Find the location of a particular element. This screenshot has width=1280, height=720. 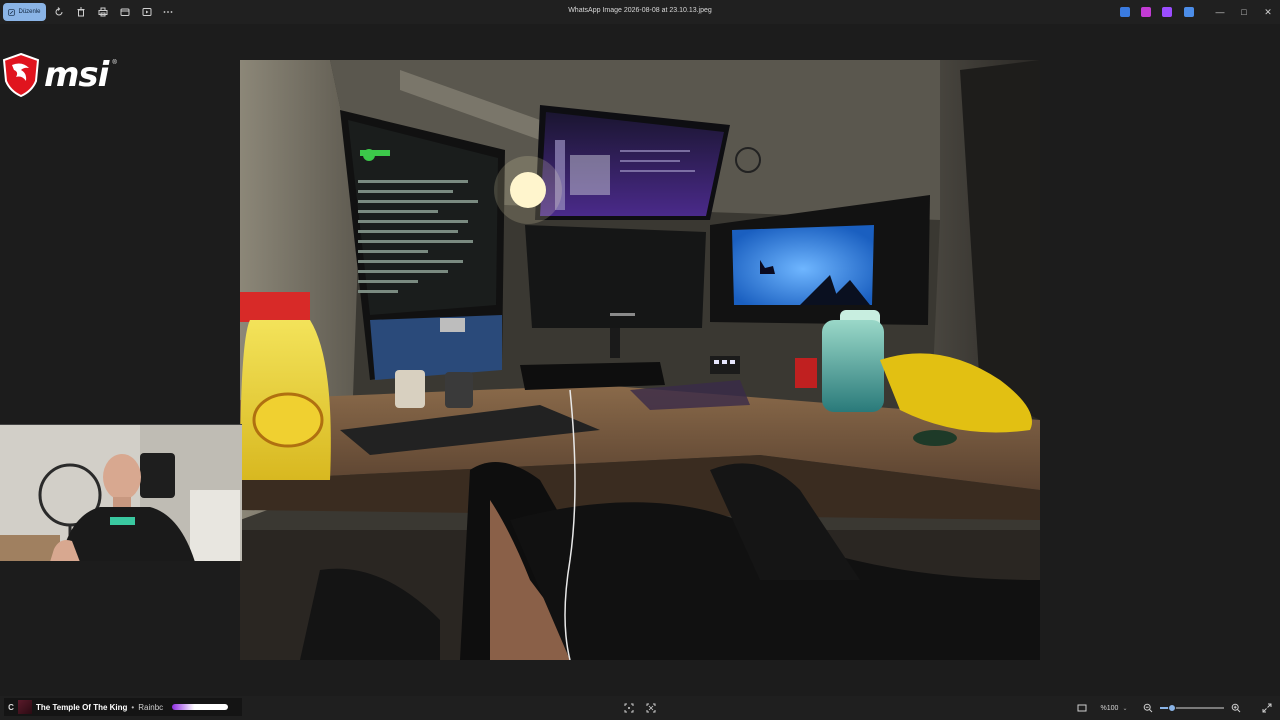

more-icon is located at coordinates (168, 12).